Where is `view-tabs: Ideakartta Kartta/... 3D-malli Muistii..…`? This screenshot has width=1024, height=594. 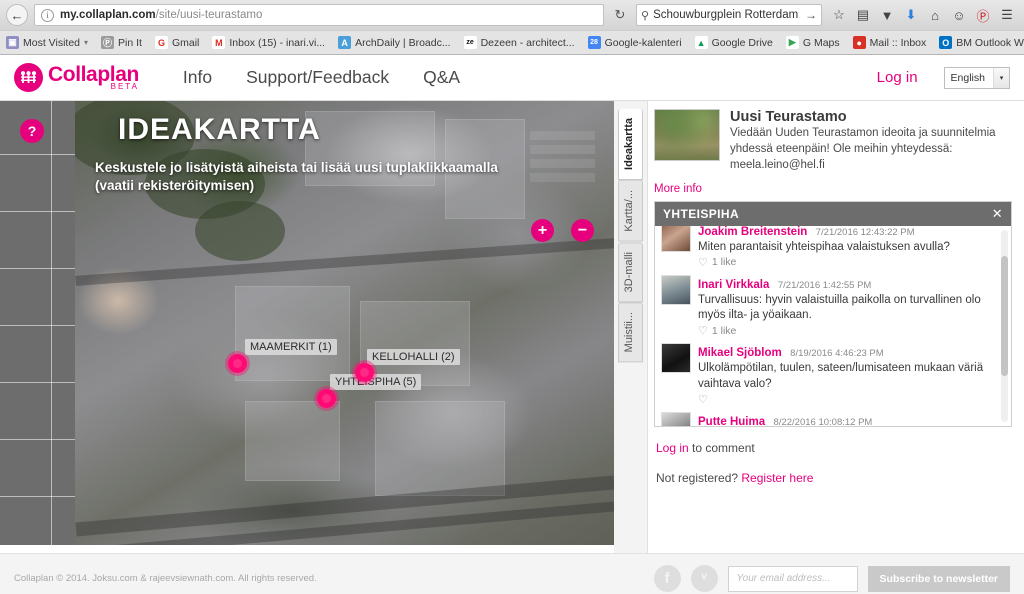
view-tabs: Ideakartta Kartta/... 3D-malli Muistii..… is located at coordinates (631, 327).